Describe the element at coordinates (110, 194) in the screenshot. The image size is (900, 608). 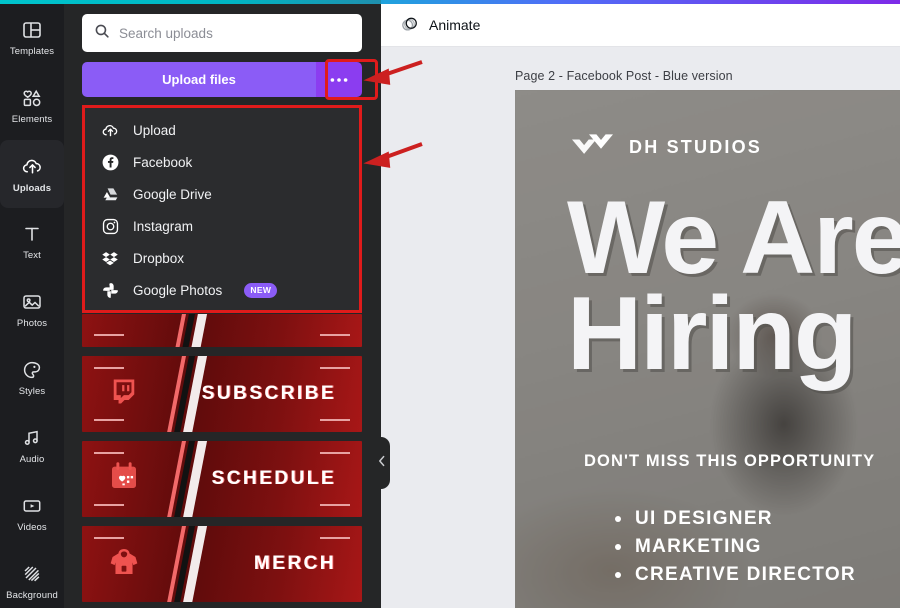
I see `google-drive-icon` at that location.